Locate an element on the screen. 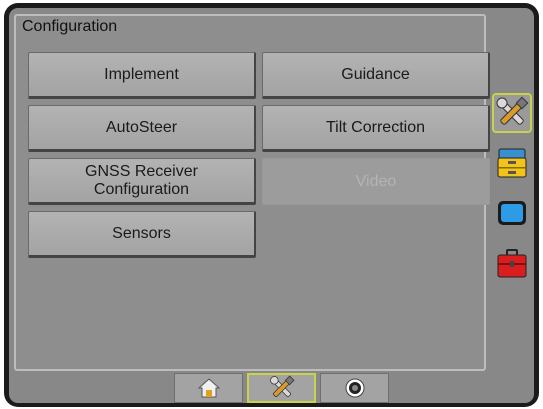 Image resolution: width=543 pixels, height=409 pixels. implement-button: Implement is located at coordinates (142, 75).